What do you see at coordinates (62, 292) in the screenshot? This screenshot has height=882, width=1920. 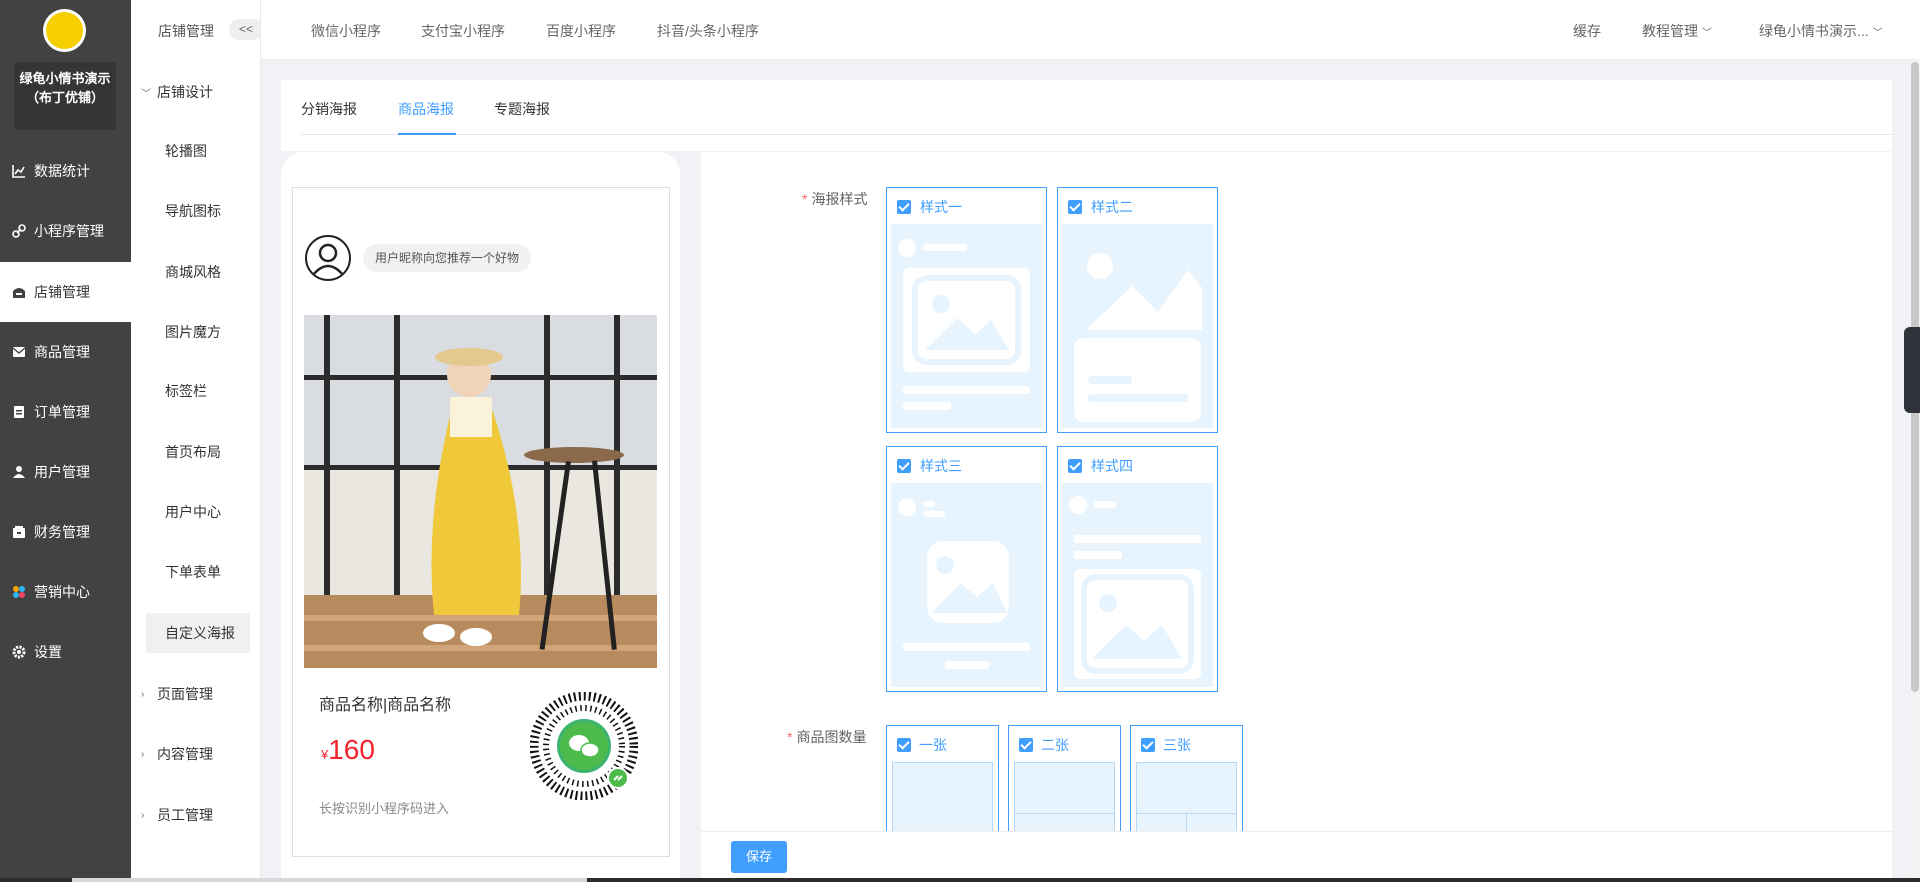 I see `nav-label: 店铺管理` at bounding box center [62, 292].